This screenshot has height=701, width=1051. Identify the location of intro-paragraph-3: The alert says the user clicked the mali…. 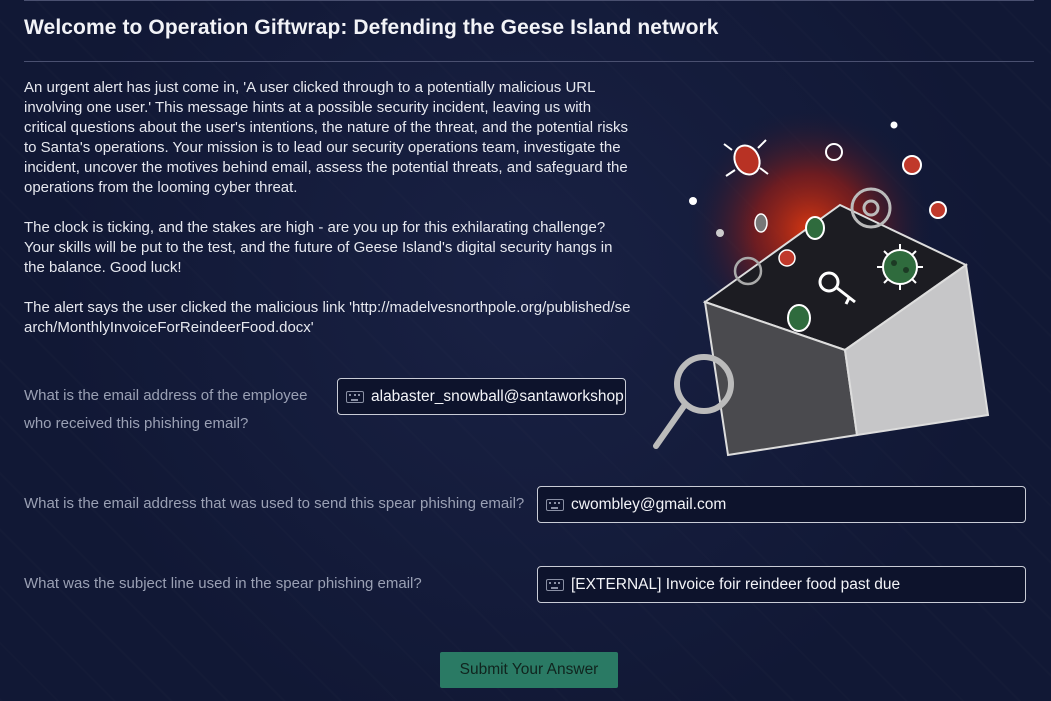
(327, 317).